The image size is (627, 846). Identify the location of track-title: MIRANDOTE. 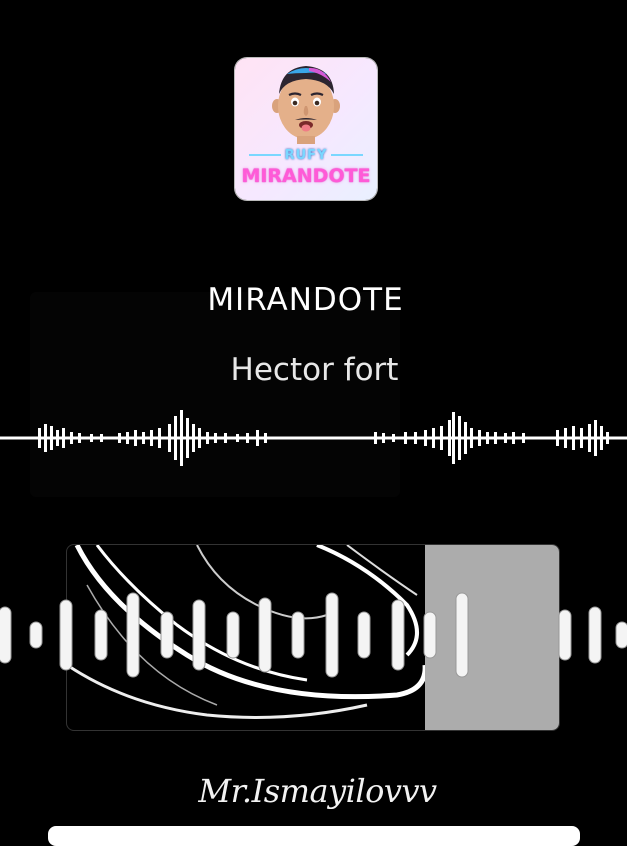
(305, 300).